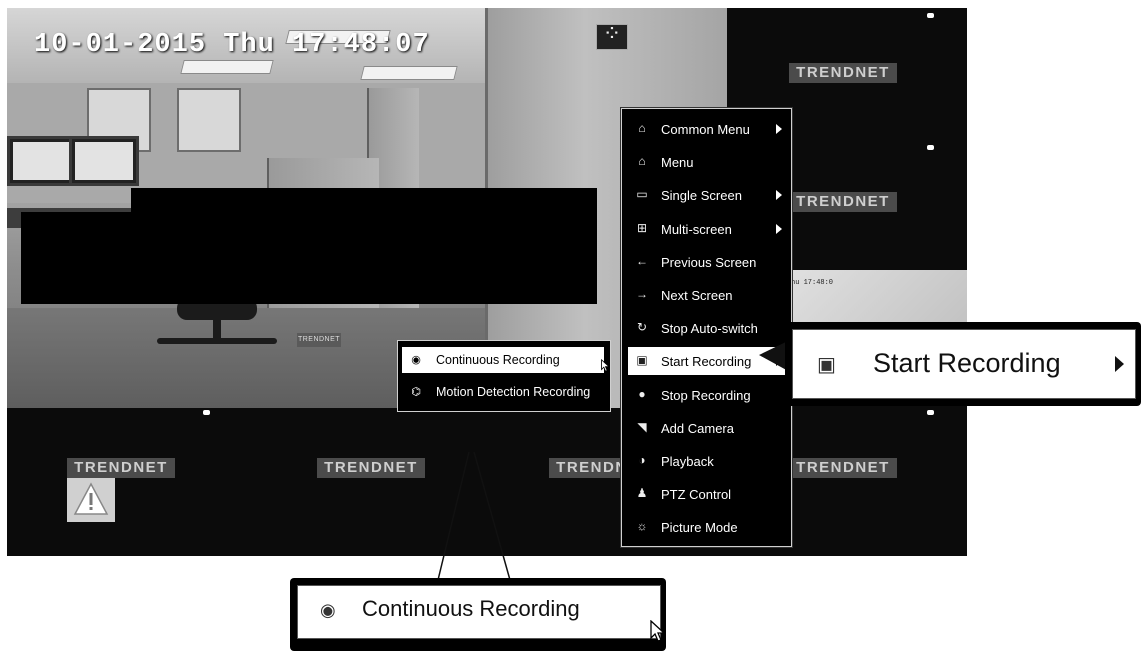  I want to click on menu-item-menu: ⌂ Menu, so click(706, 162).